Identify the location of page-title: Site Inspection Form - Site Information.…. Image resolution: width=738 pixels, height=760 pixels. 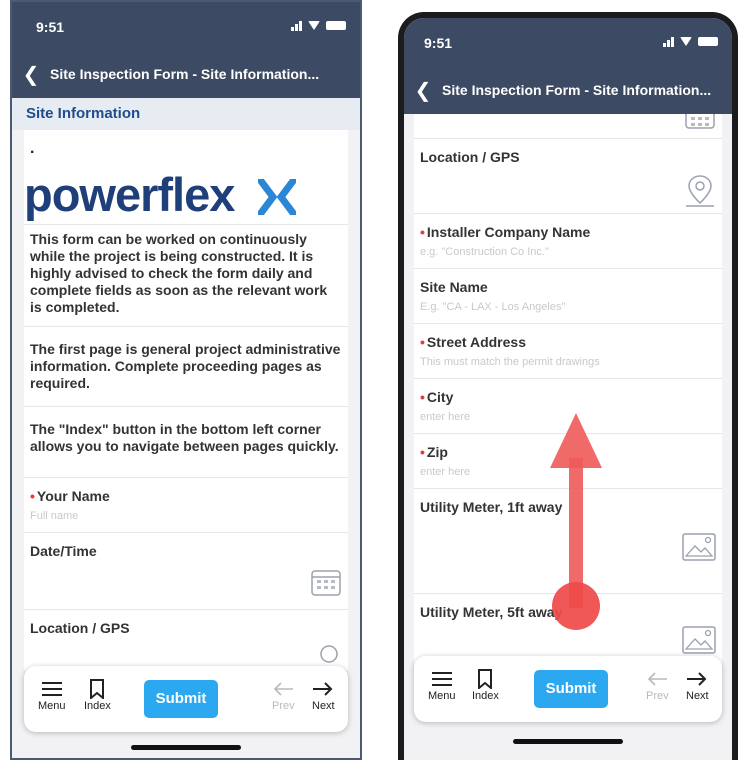
(185, 74).